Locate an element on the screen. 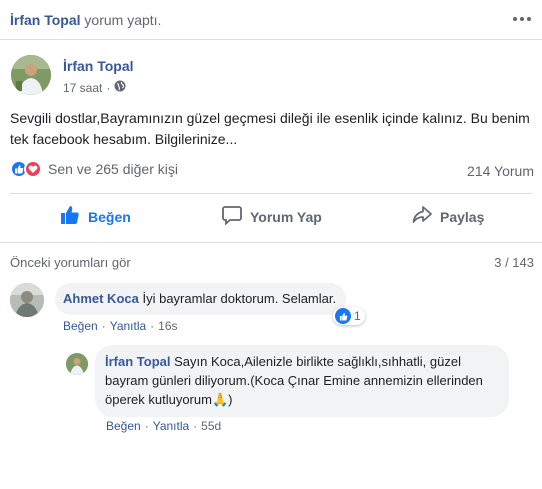 The image size is (542, 489). view-previous-comments-link: Önceki yorumları gör is located at coordinates (70, 262).